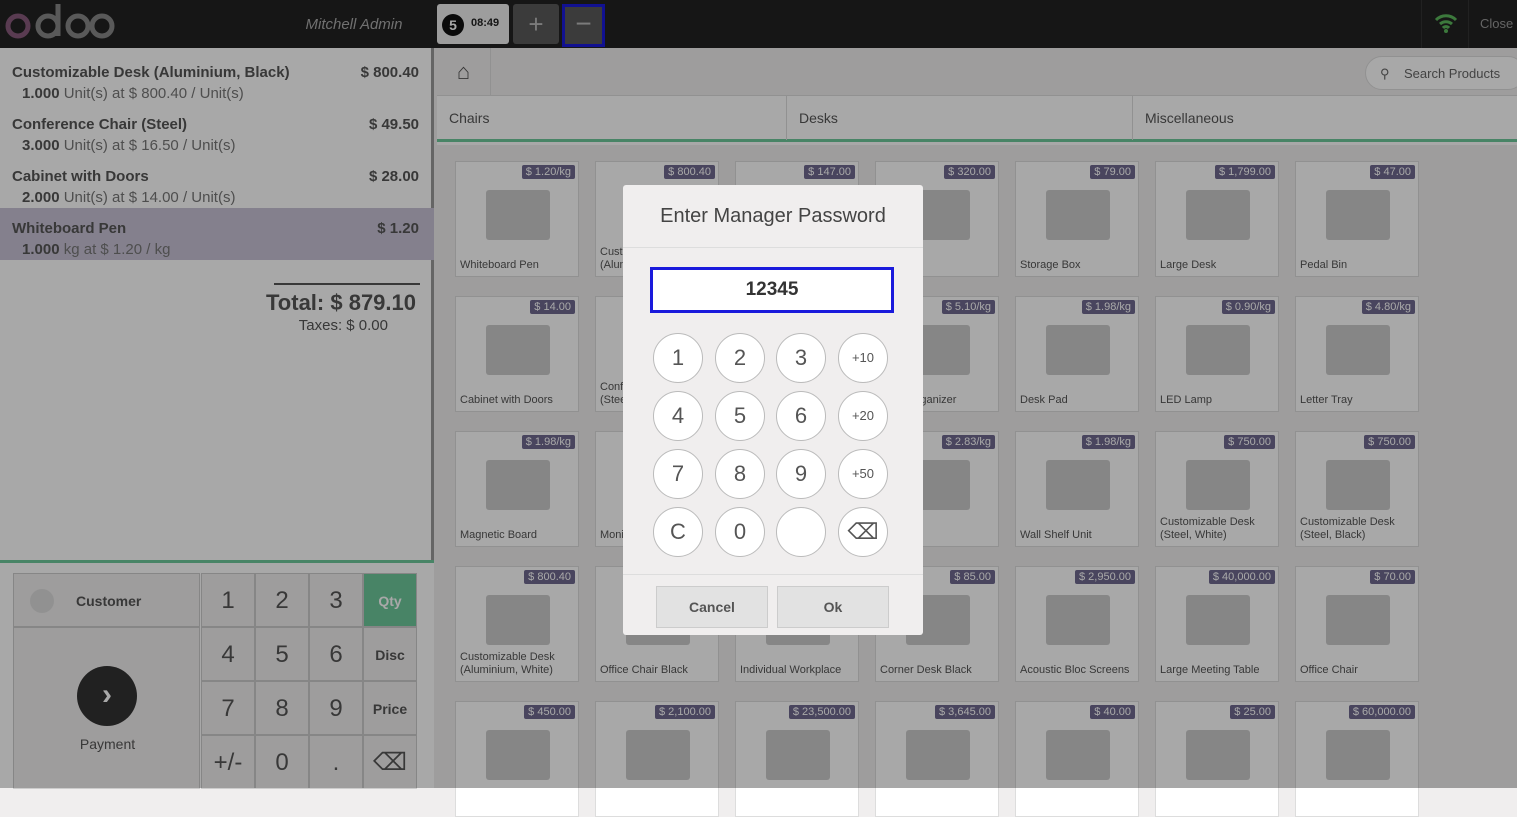 The height and width of the screenshot is (817, 1517). What do you see at coordinates (801, 474) in the screenshot?
I see `dialog-key-9: 9` at bounding box center [801, 474].